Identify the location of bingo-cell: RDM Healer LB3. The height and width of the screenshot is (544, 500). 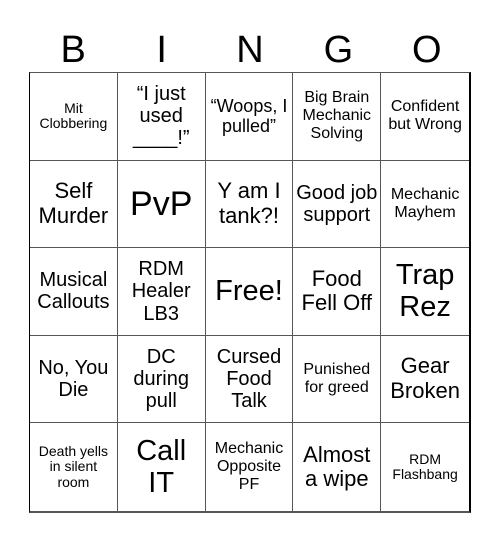
(161, 292).